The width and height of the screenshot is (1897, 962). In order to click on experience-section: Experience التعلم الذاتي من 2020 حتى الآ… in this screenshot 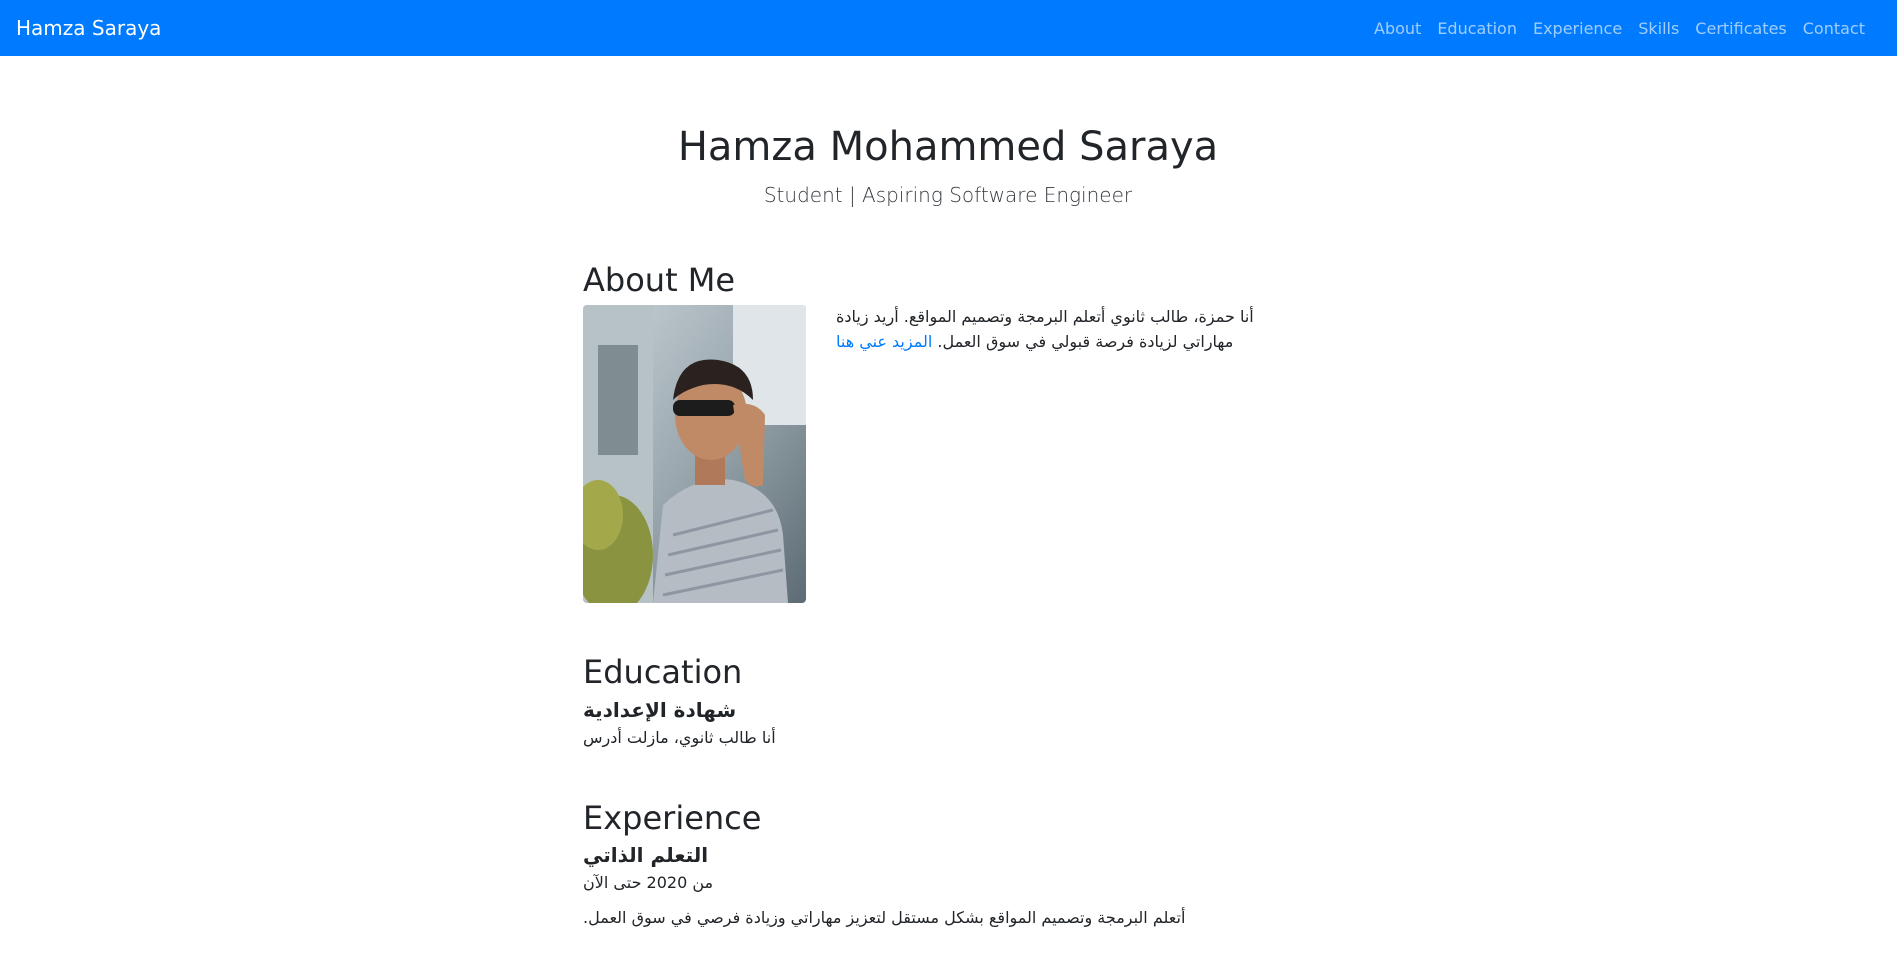, I will do `click(948, 863)`.